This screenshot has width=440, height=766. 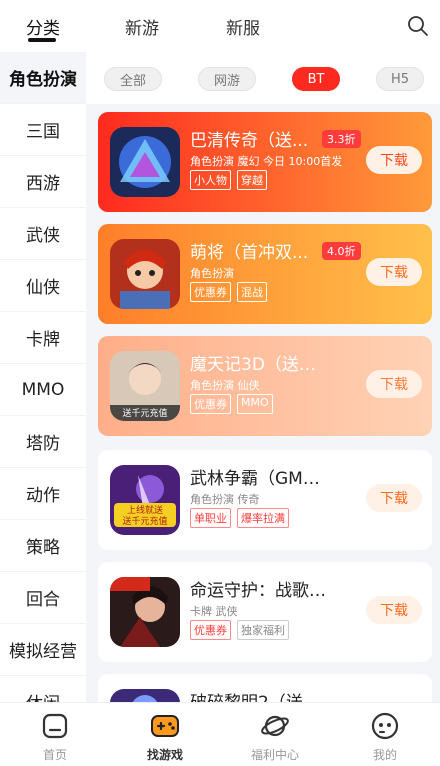 What do you see at coordinates (43, 26) in the screenshot?
I see `tab-category: 分类` at bounding box center [43, 26].